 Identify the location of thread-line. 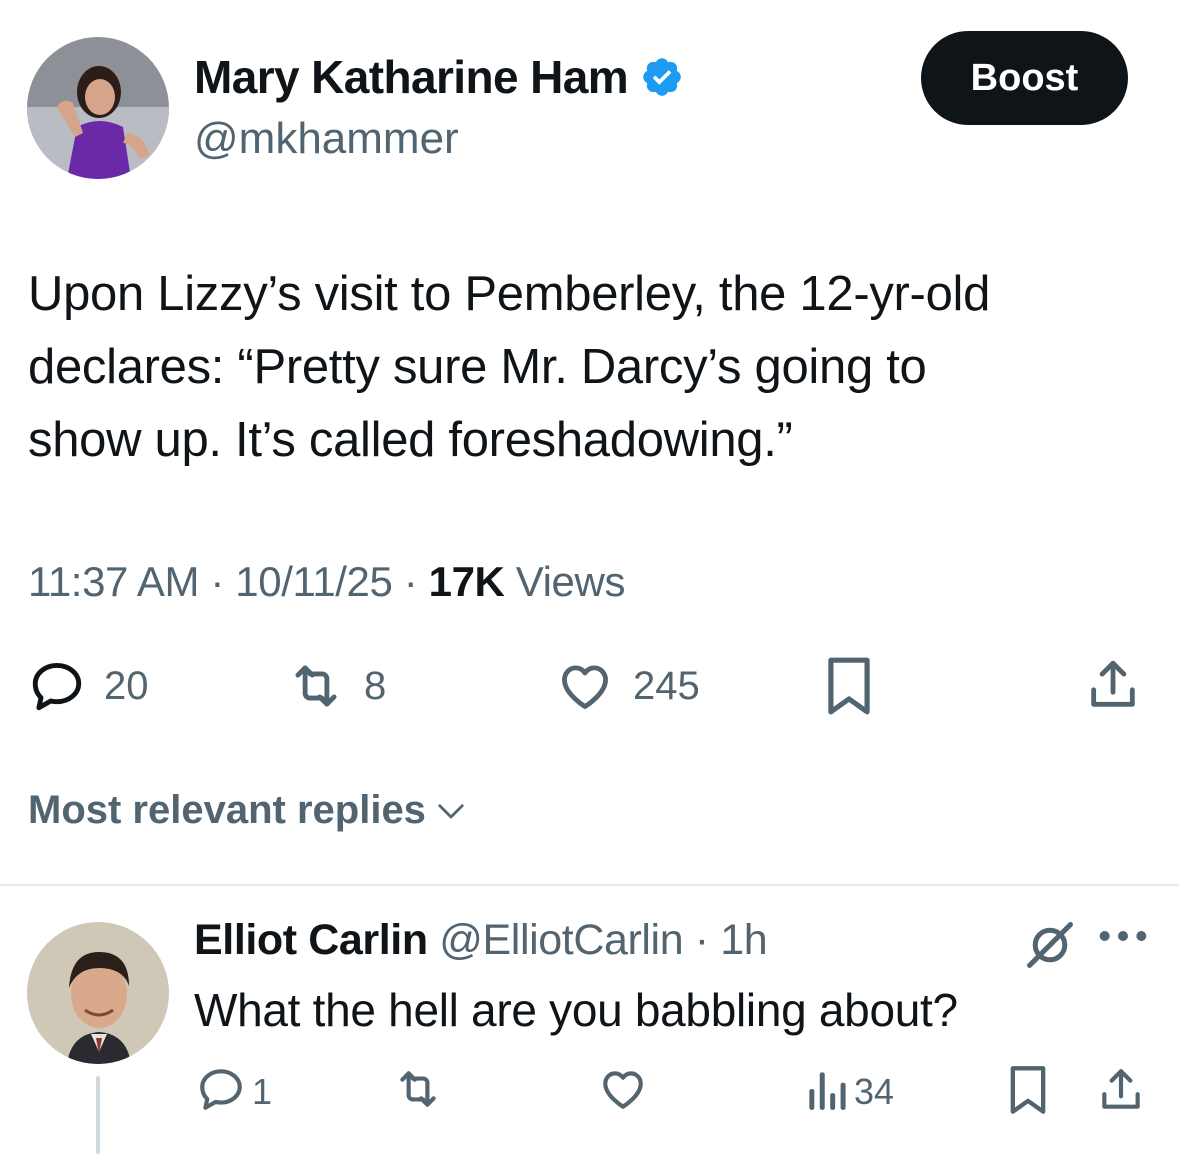
(98, 1115).